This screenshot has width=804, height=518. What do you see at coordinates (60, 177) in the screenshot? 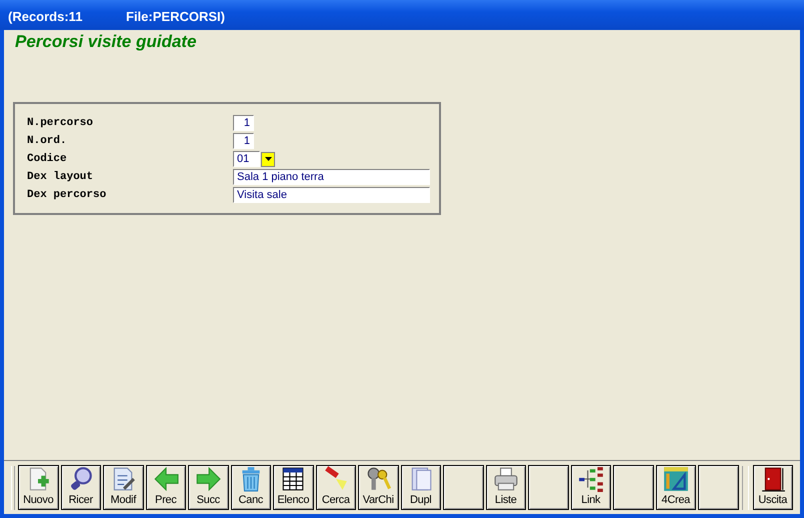
I see `field-label: Dex layout` at bounding box center [60, 177].